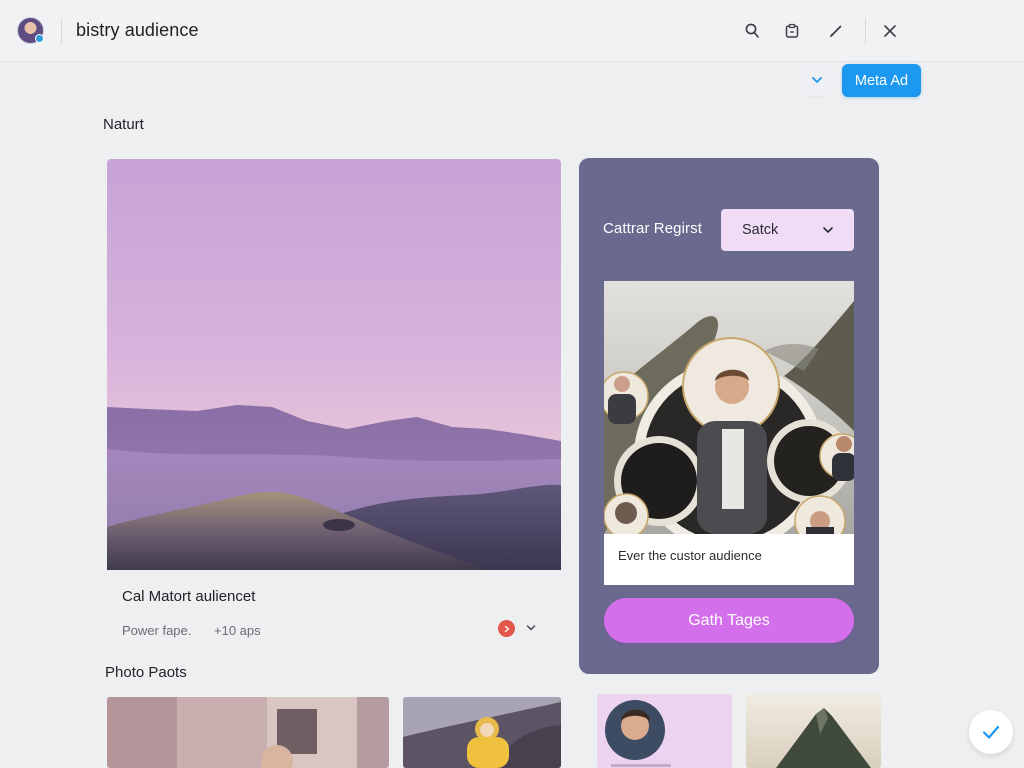  I want to click on confirm-button, so click(991, 732).